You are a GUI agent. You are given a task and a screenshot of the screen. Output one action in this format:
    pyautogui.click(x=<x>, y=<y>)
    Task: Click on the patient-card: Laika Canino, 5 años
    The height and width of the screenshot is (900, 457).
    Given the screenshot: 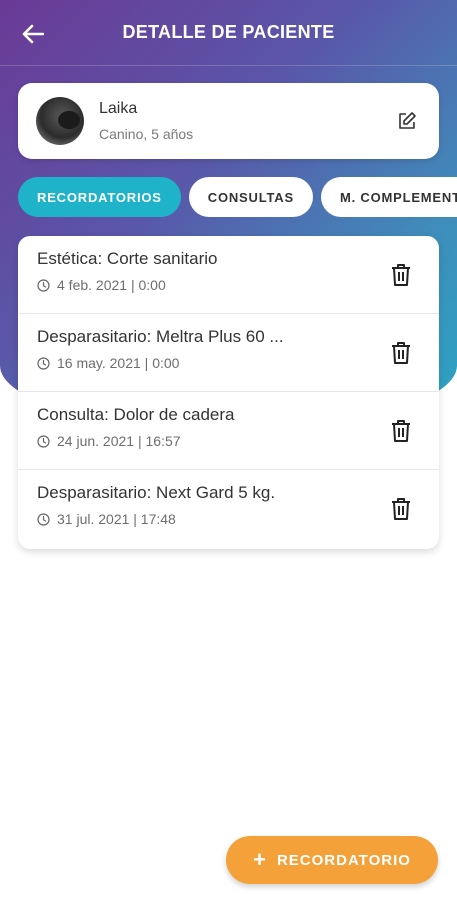 What is the action you would take?
    pyautogui.click(x=228, y=121)
    